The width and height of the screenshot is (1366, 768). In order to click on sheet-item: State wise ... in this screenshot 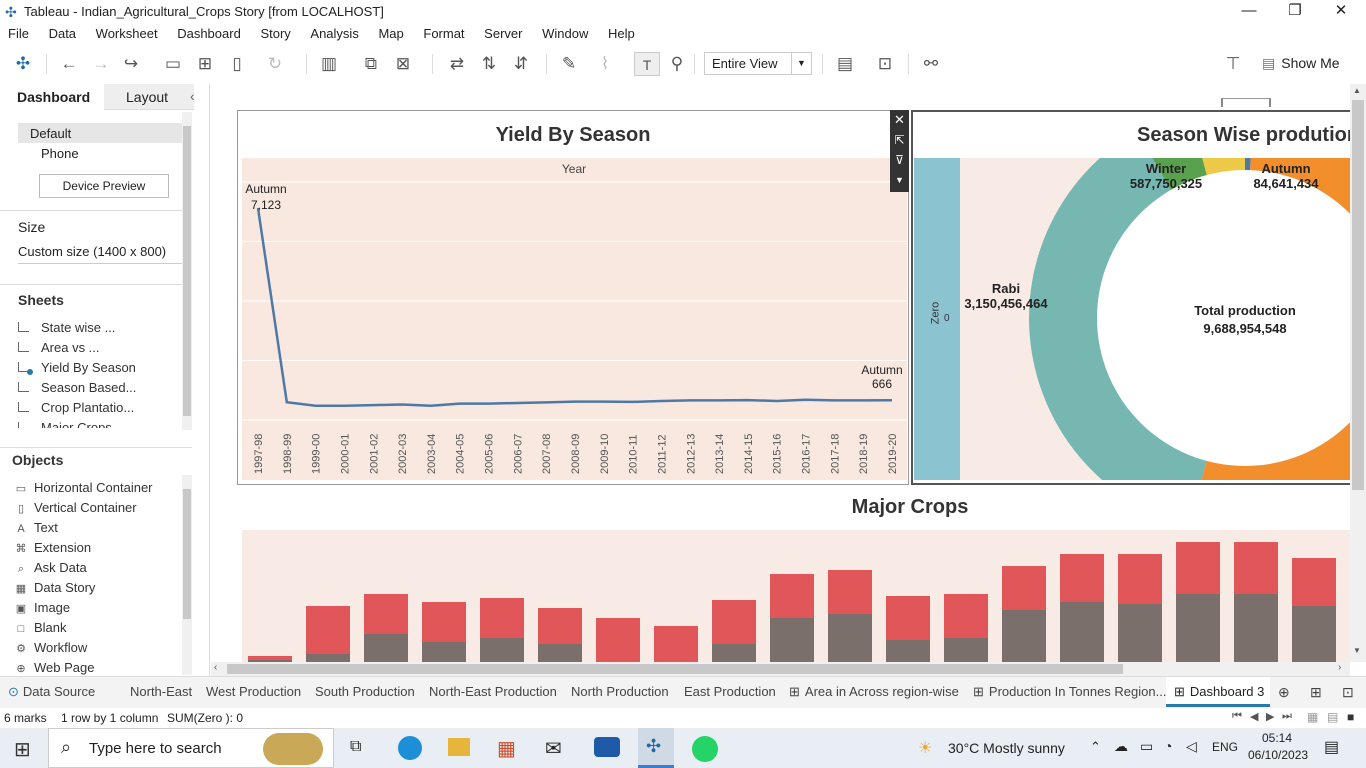, I will do `click(104, 330)`.